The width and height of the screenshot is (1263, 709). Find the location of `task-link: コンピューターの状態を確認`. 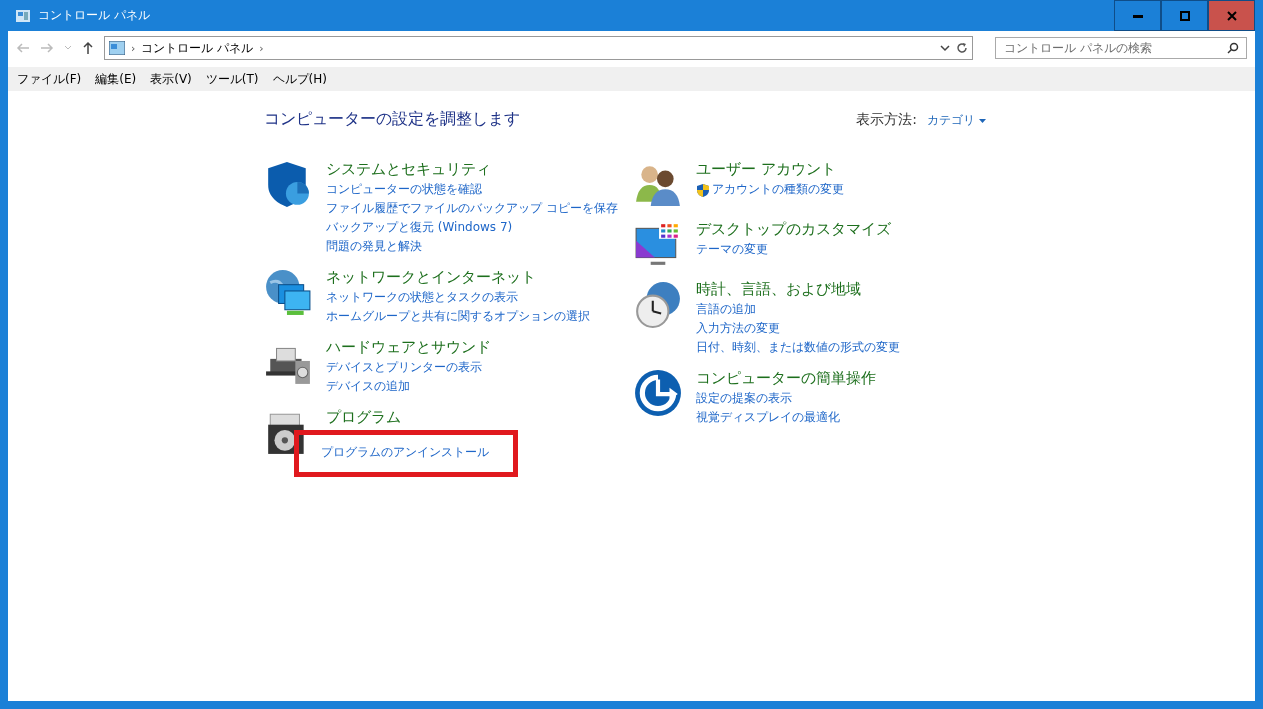

task-link: コンピューターの状態を確認 is located at coordinates (472, 189).